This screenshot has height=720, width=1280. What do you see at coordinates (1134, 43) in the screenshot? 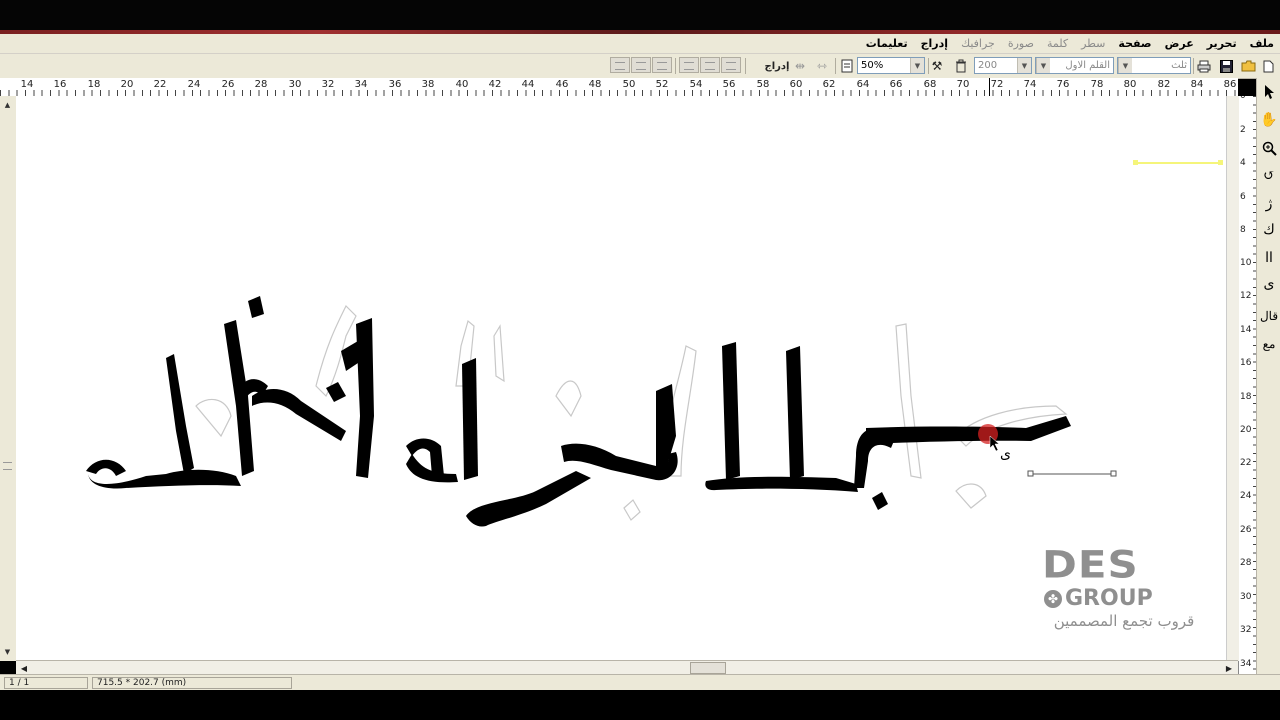
I see `menu-page: صفحة` at bounding box center [1134, 43].